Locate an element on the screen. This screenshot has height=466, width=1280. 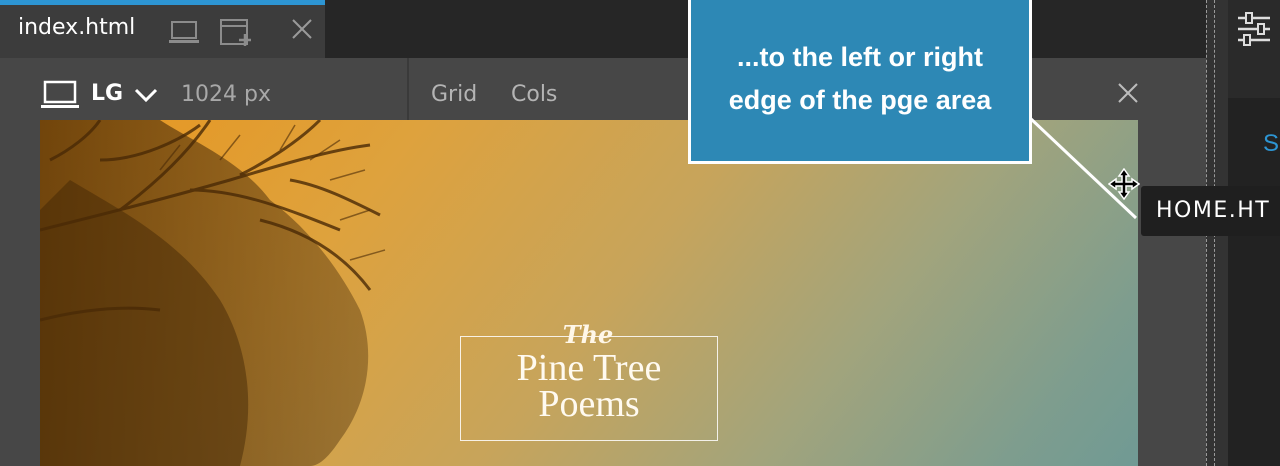
tab-index-html: index.html is located at coordinates (162, 29).